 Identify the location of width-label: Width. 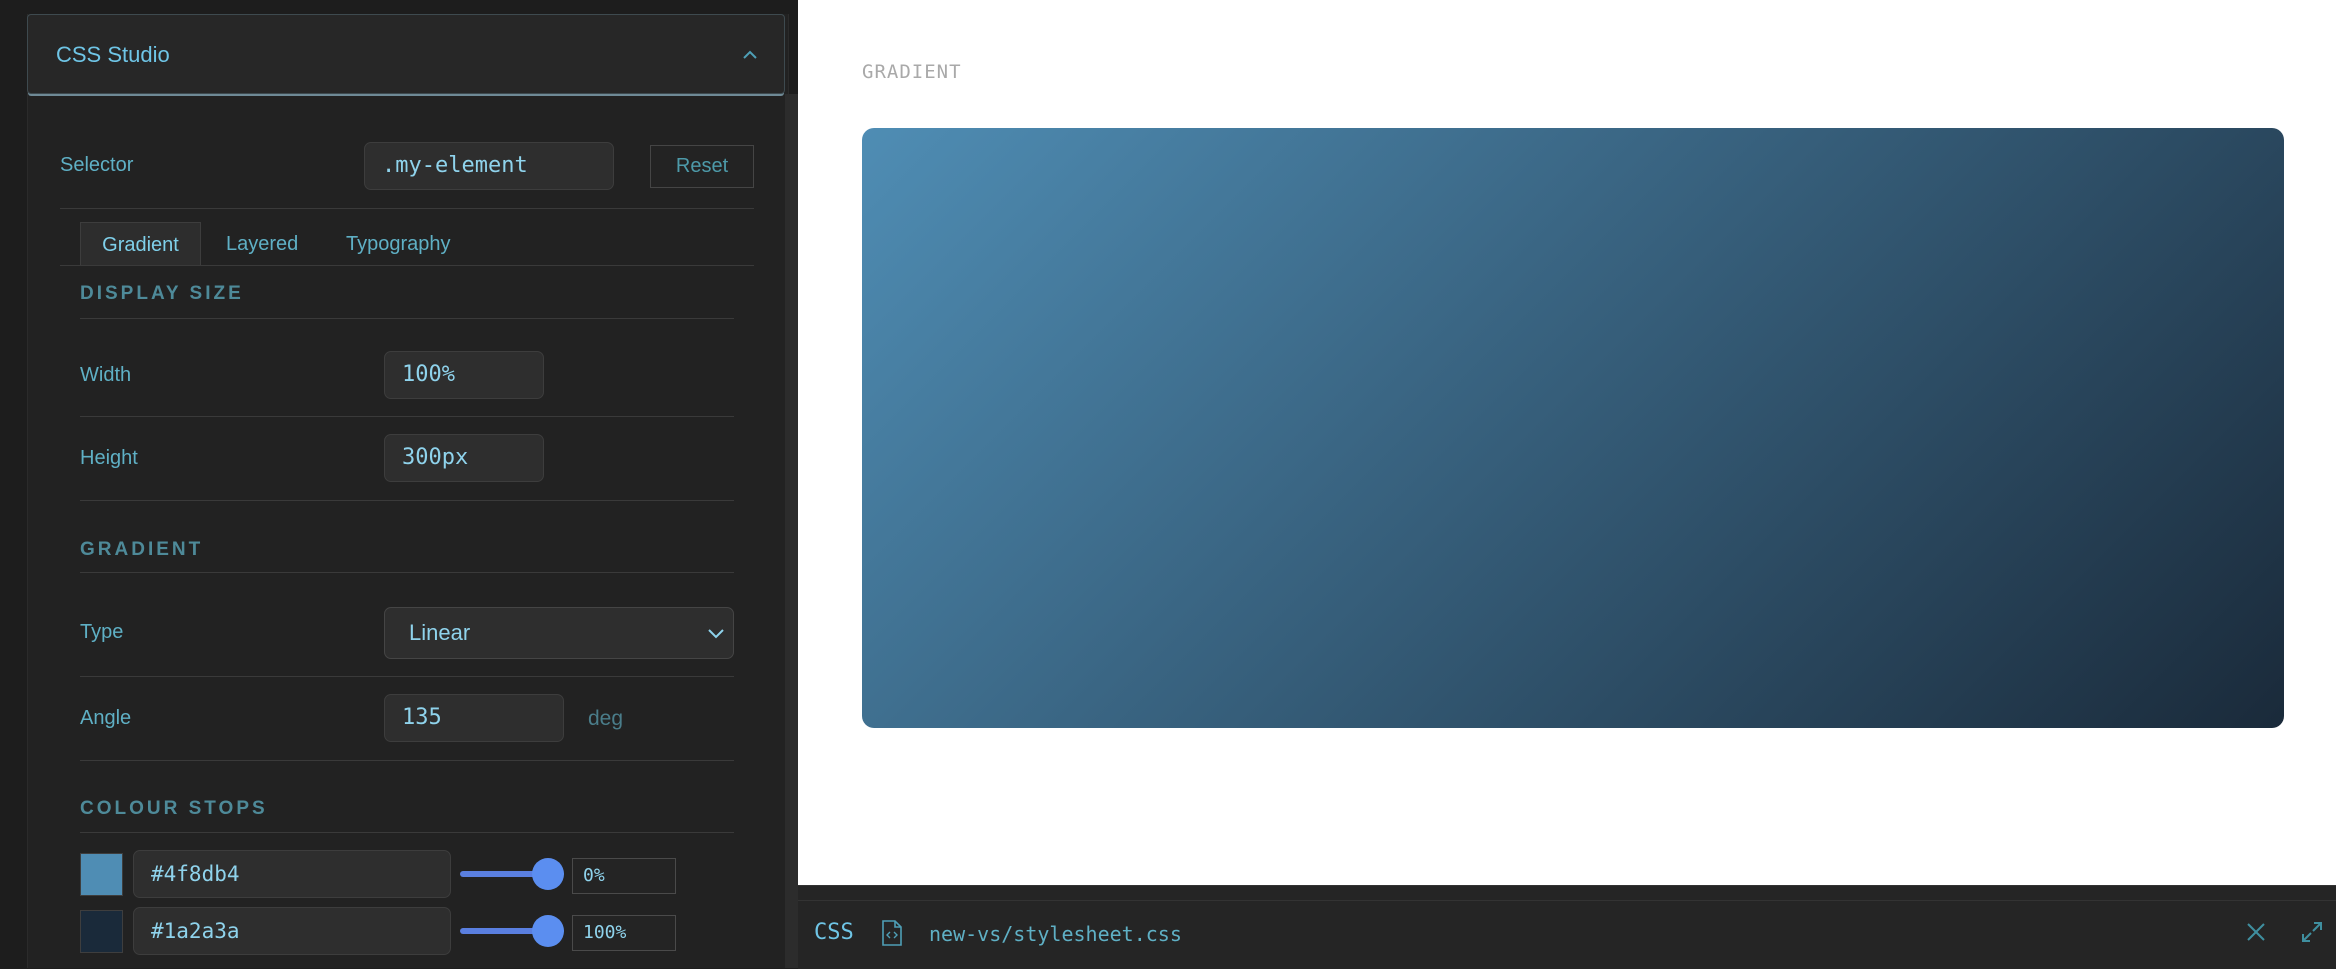
(106, 375).